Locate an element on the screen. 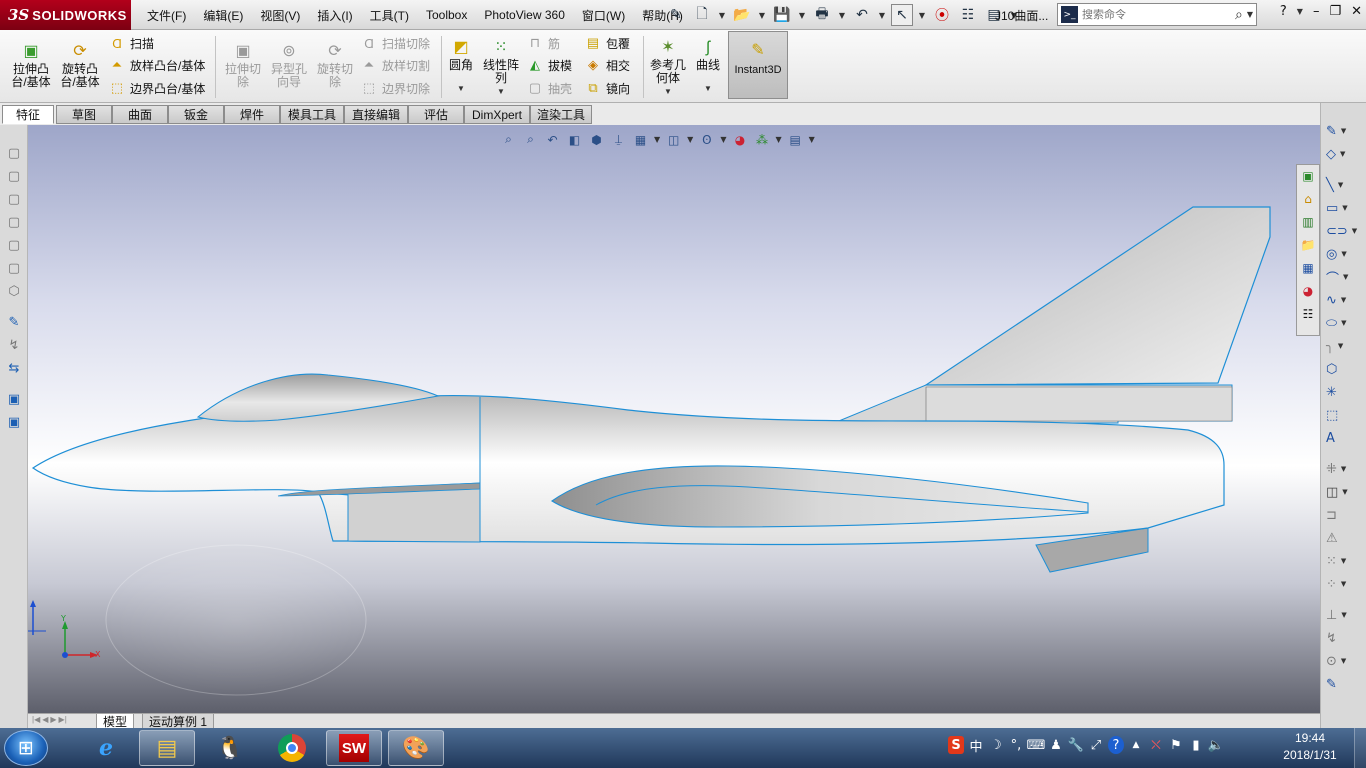 This screenshot has width=1366, height=768. mirror-button: ⧉ 镜向 is located at coordinates (607, 88).